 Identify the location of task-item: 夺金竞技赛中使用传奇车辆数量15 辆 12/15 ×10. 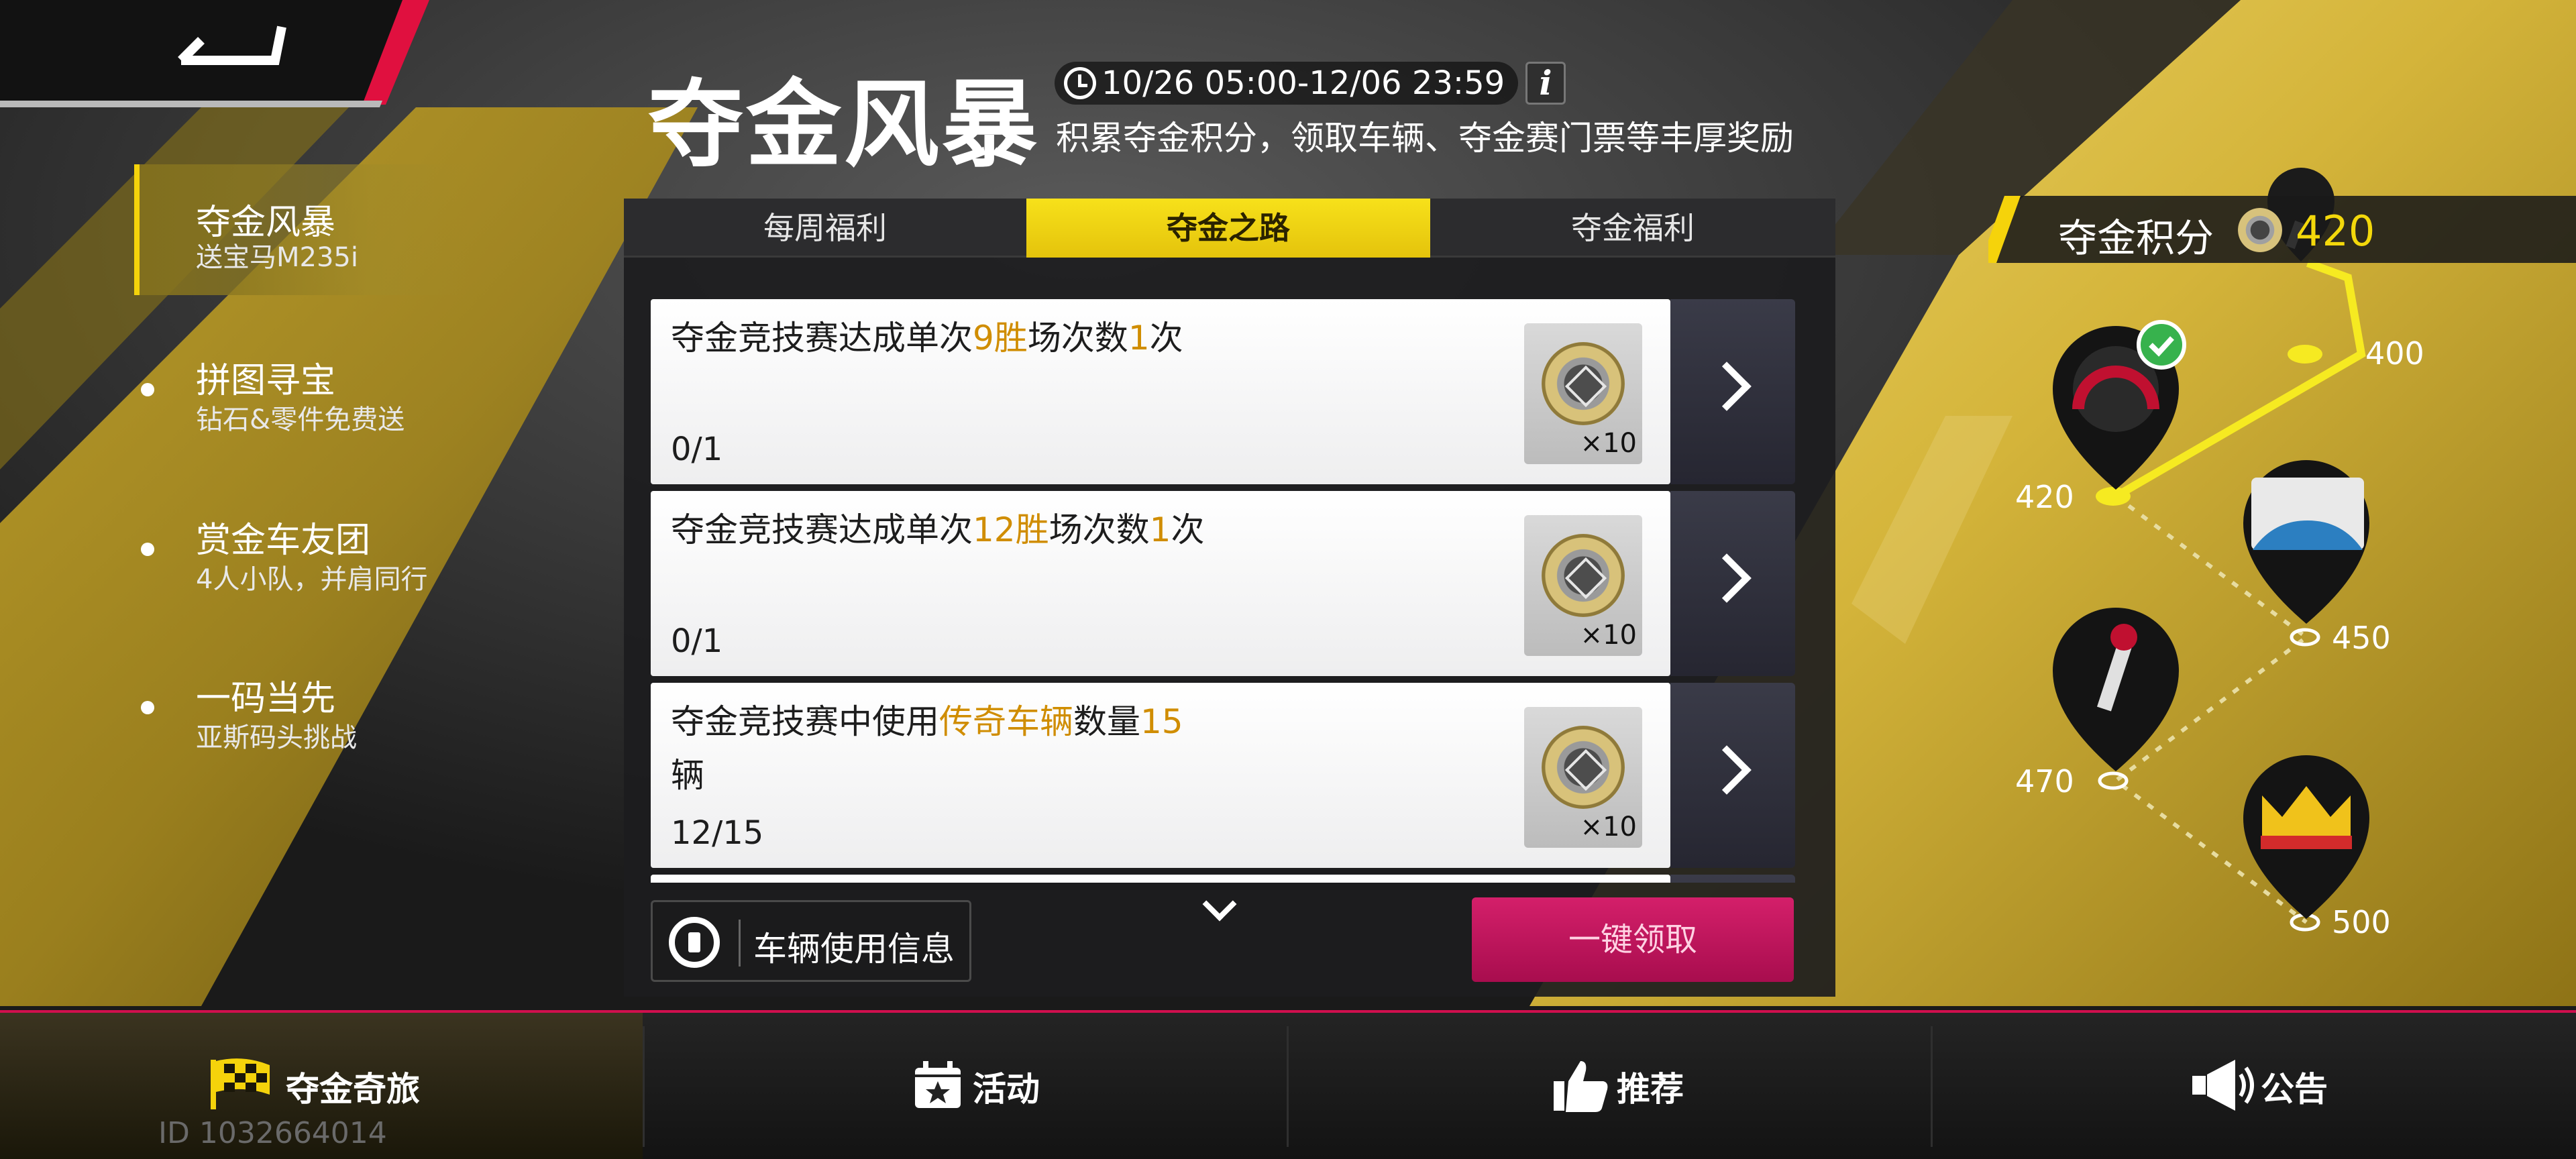
(1223, 775).